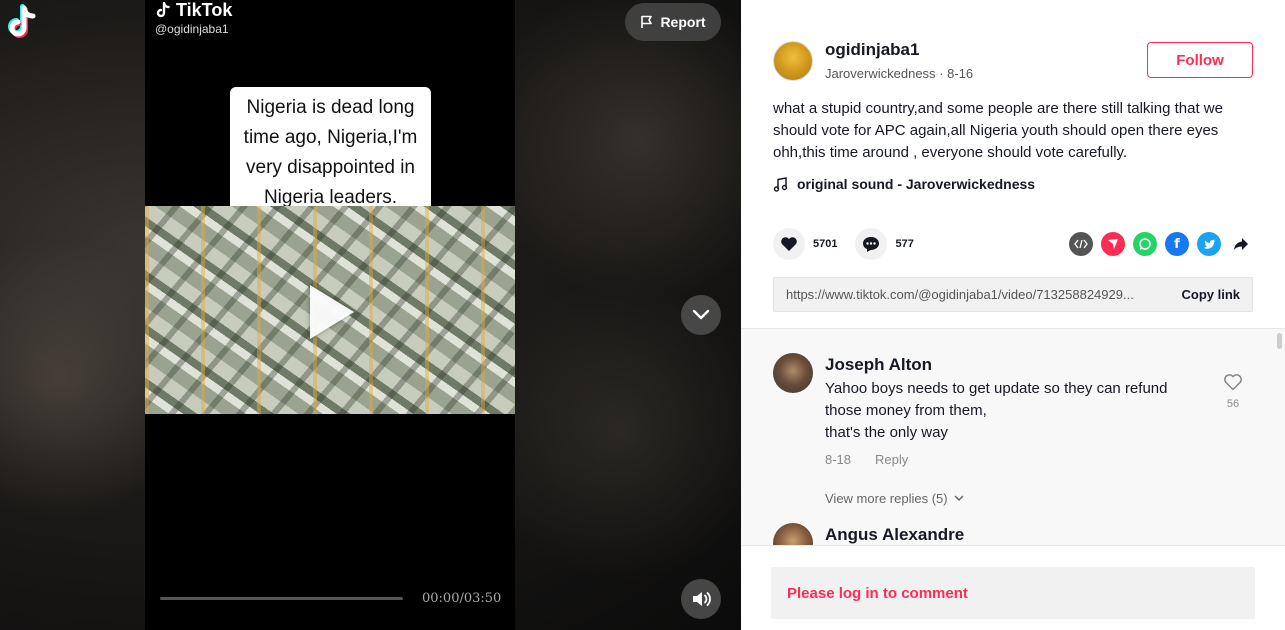 The image size is (1285, 630). I want to click on comments-scrollbar, so click(1279, 341).